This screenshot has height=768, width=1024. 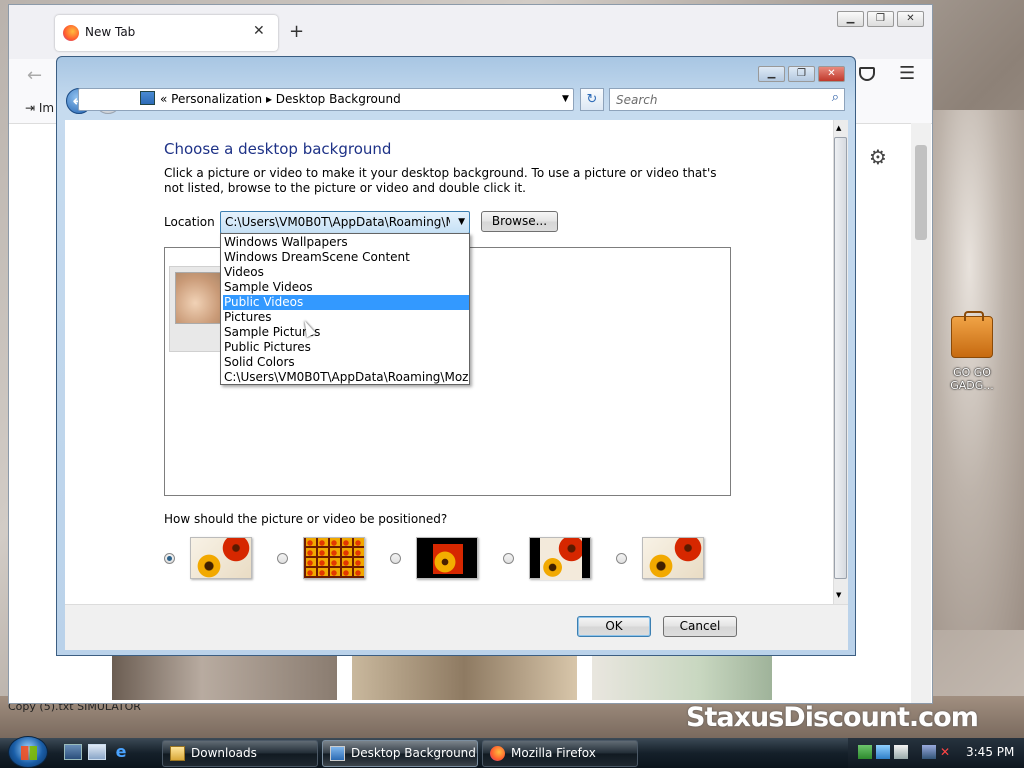 What do you see at coordinates (28, 752) in the screenshot?
I see `start-button` at bounding box center [28, 752].